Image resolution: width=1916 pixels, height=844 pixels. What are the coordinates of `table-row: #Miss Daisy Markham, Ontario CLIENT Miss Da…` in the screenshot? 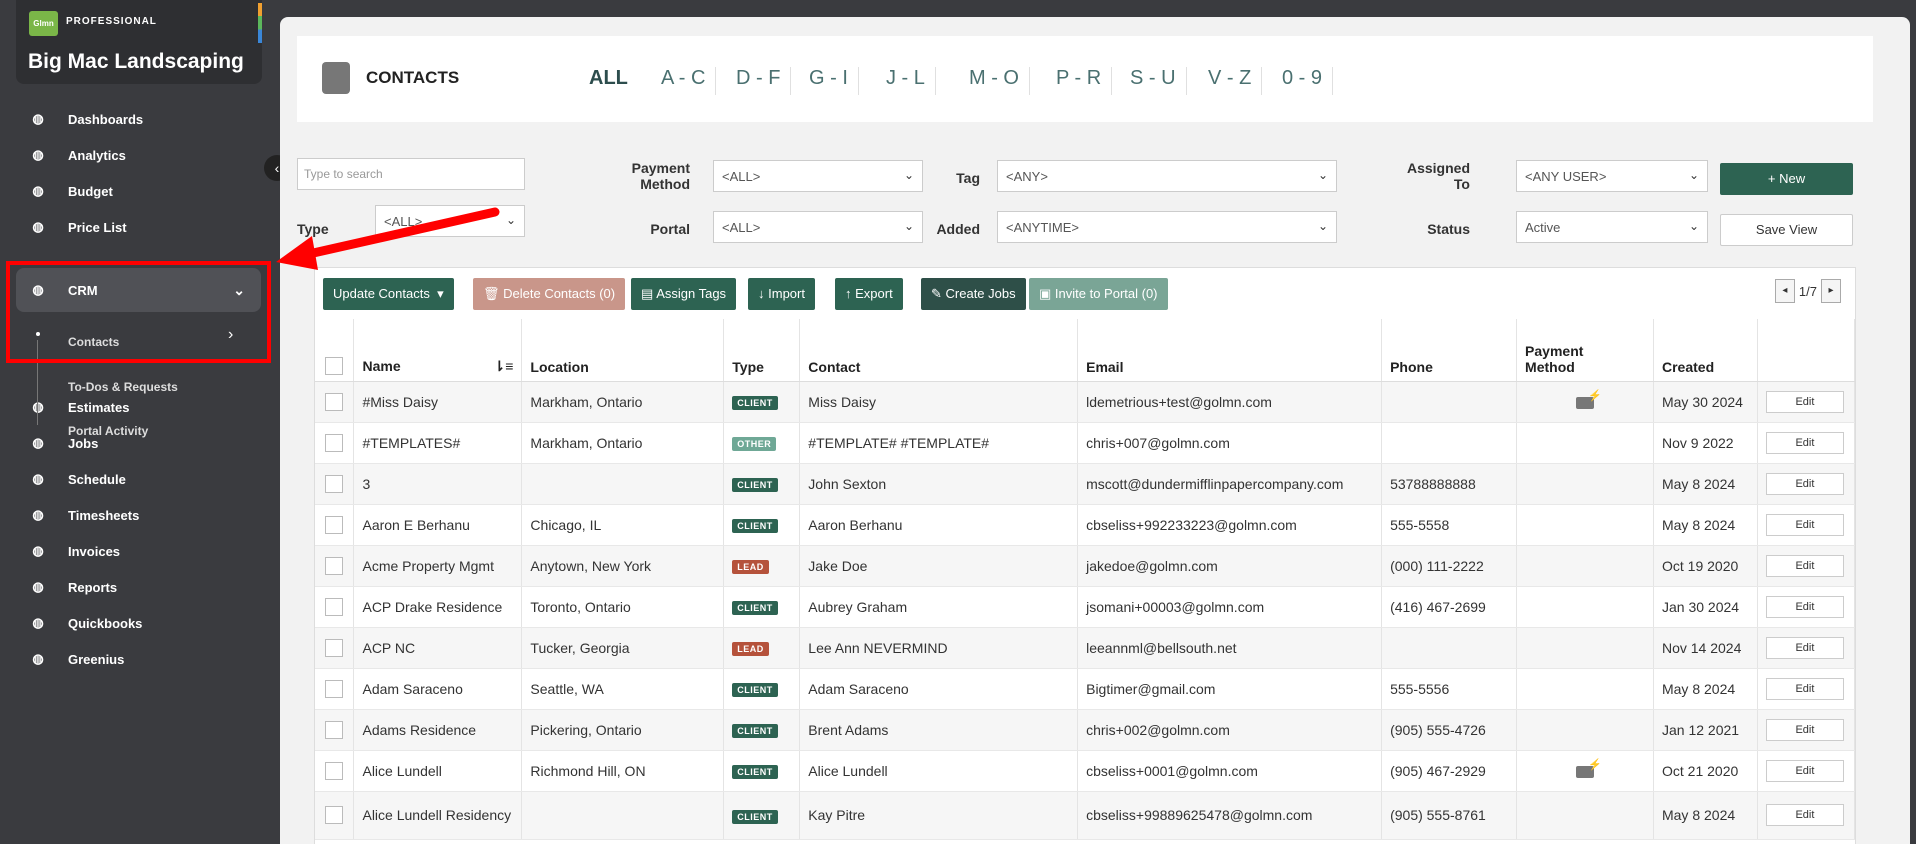 It's located at (1085, 402).